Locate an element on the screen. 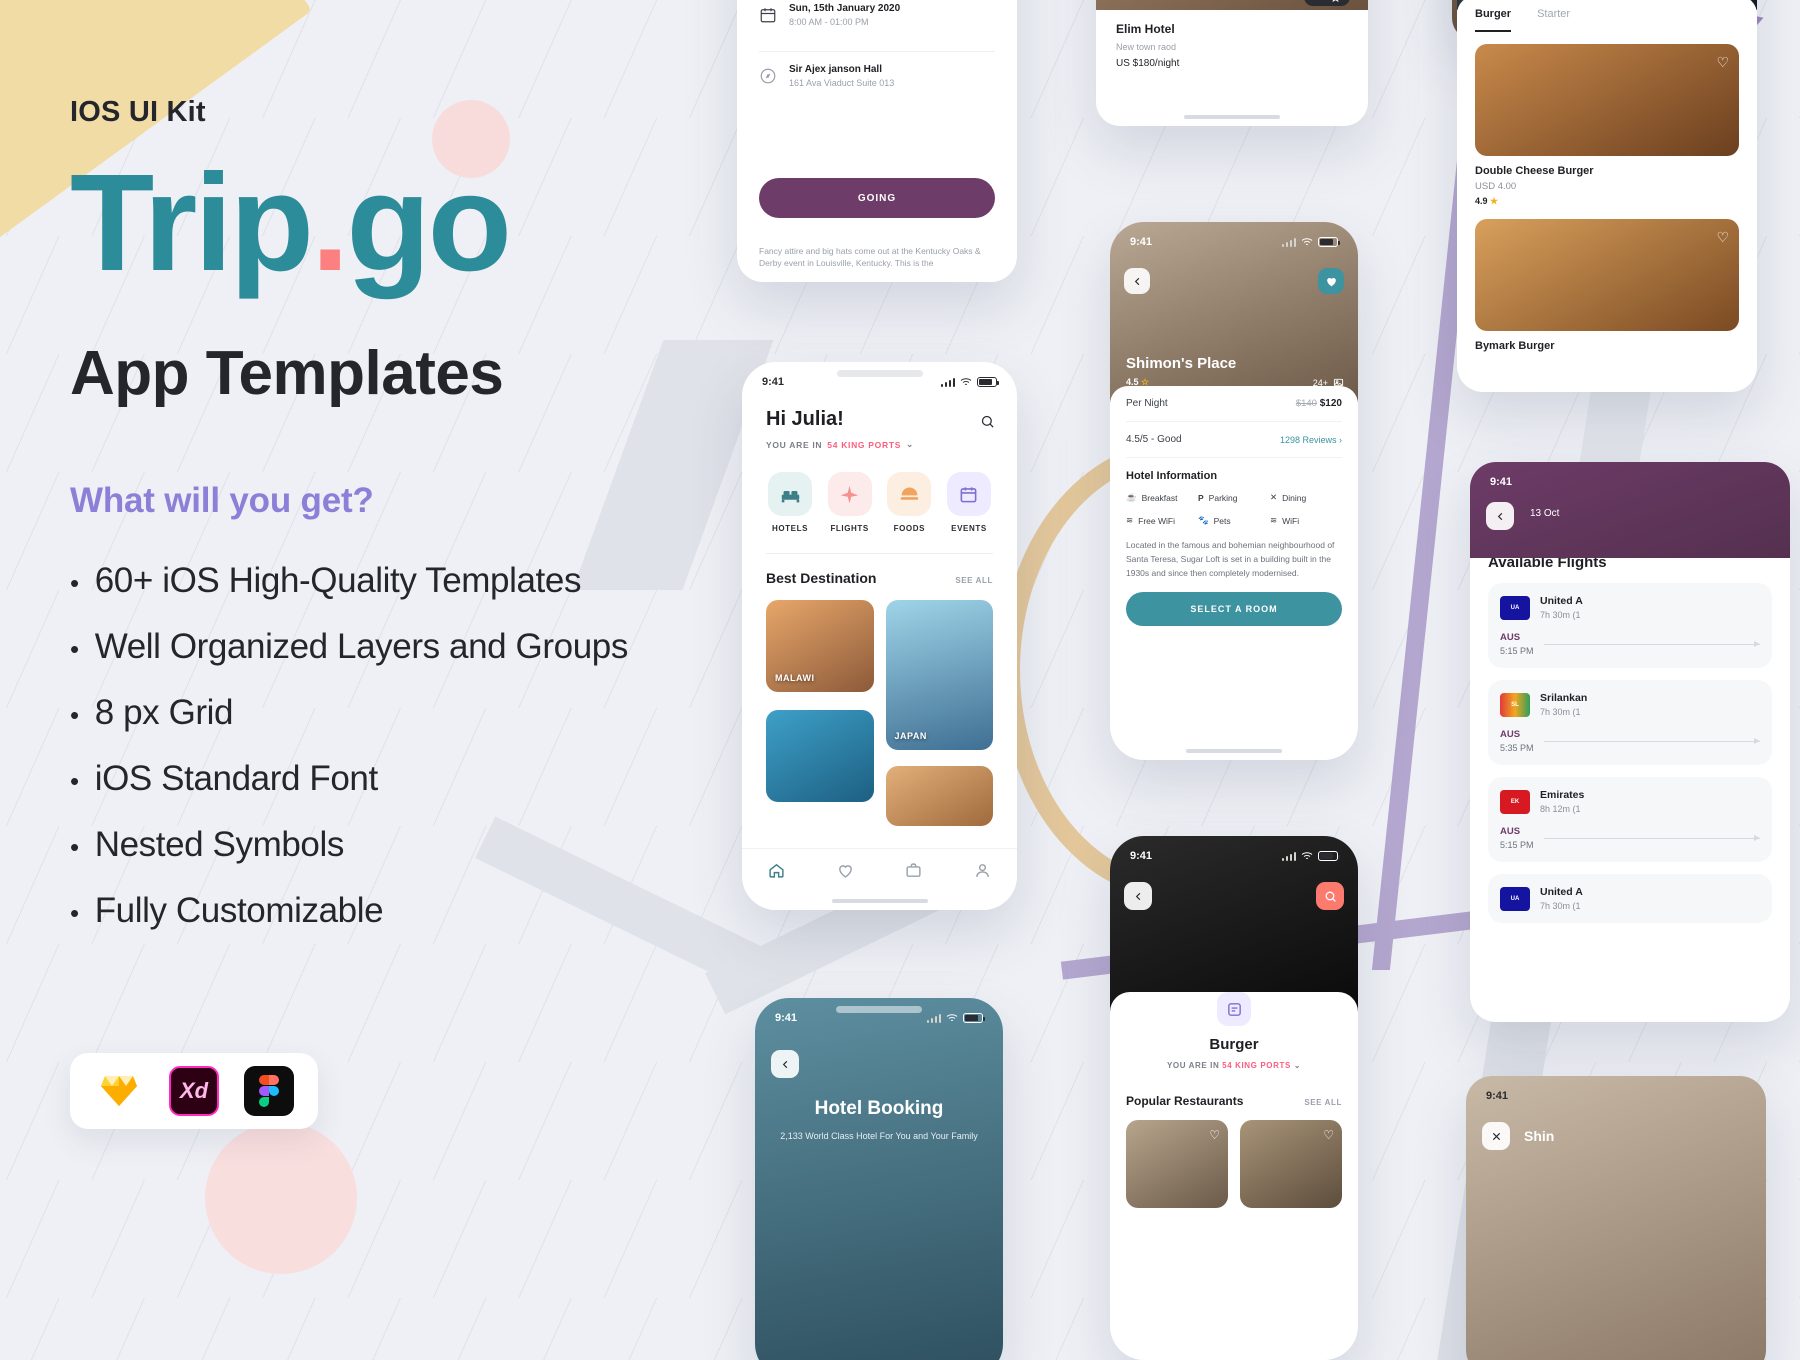 Image resolution: width=1800 pixels, height=1360 pixels. amenity-label: Parking is located at coordinates (1223, 497).